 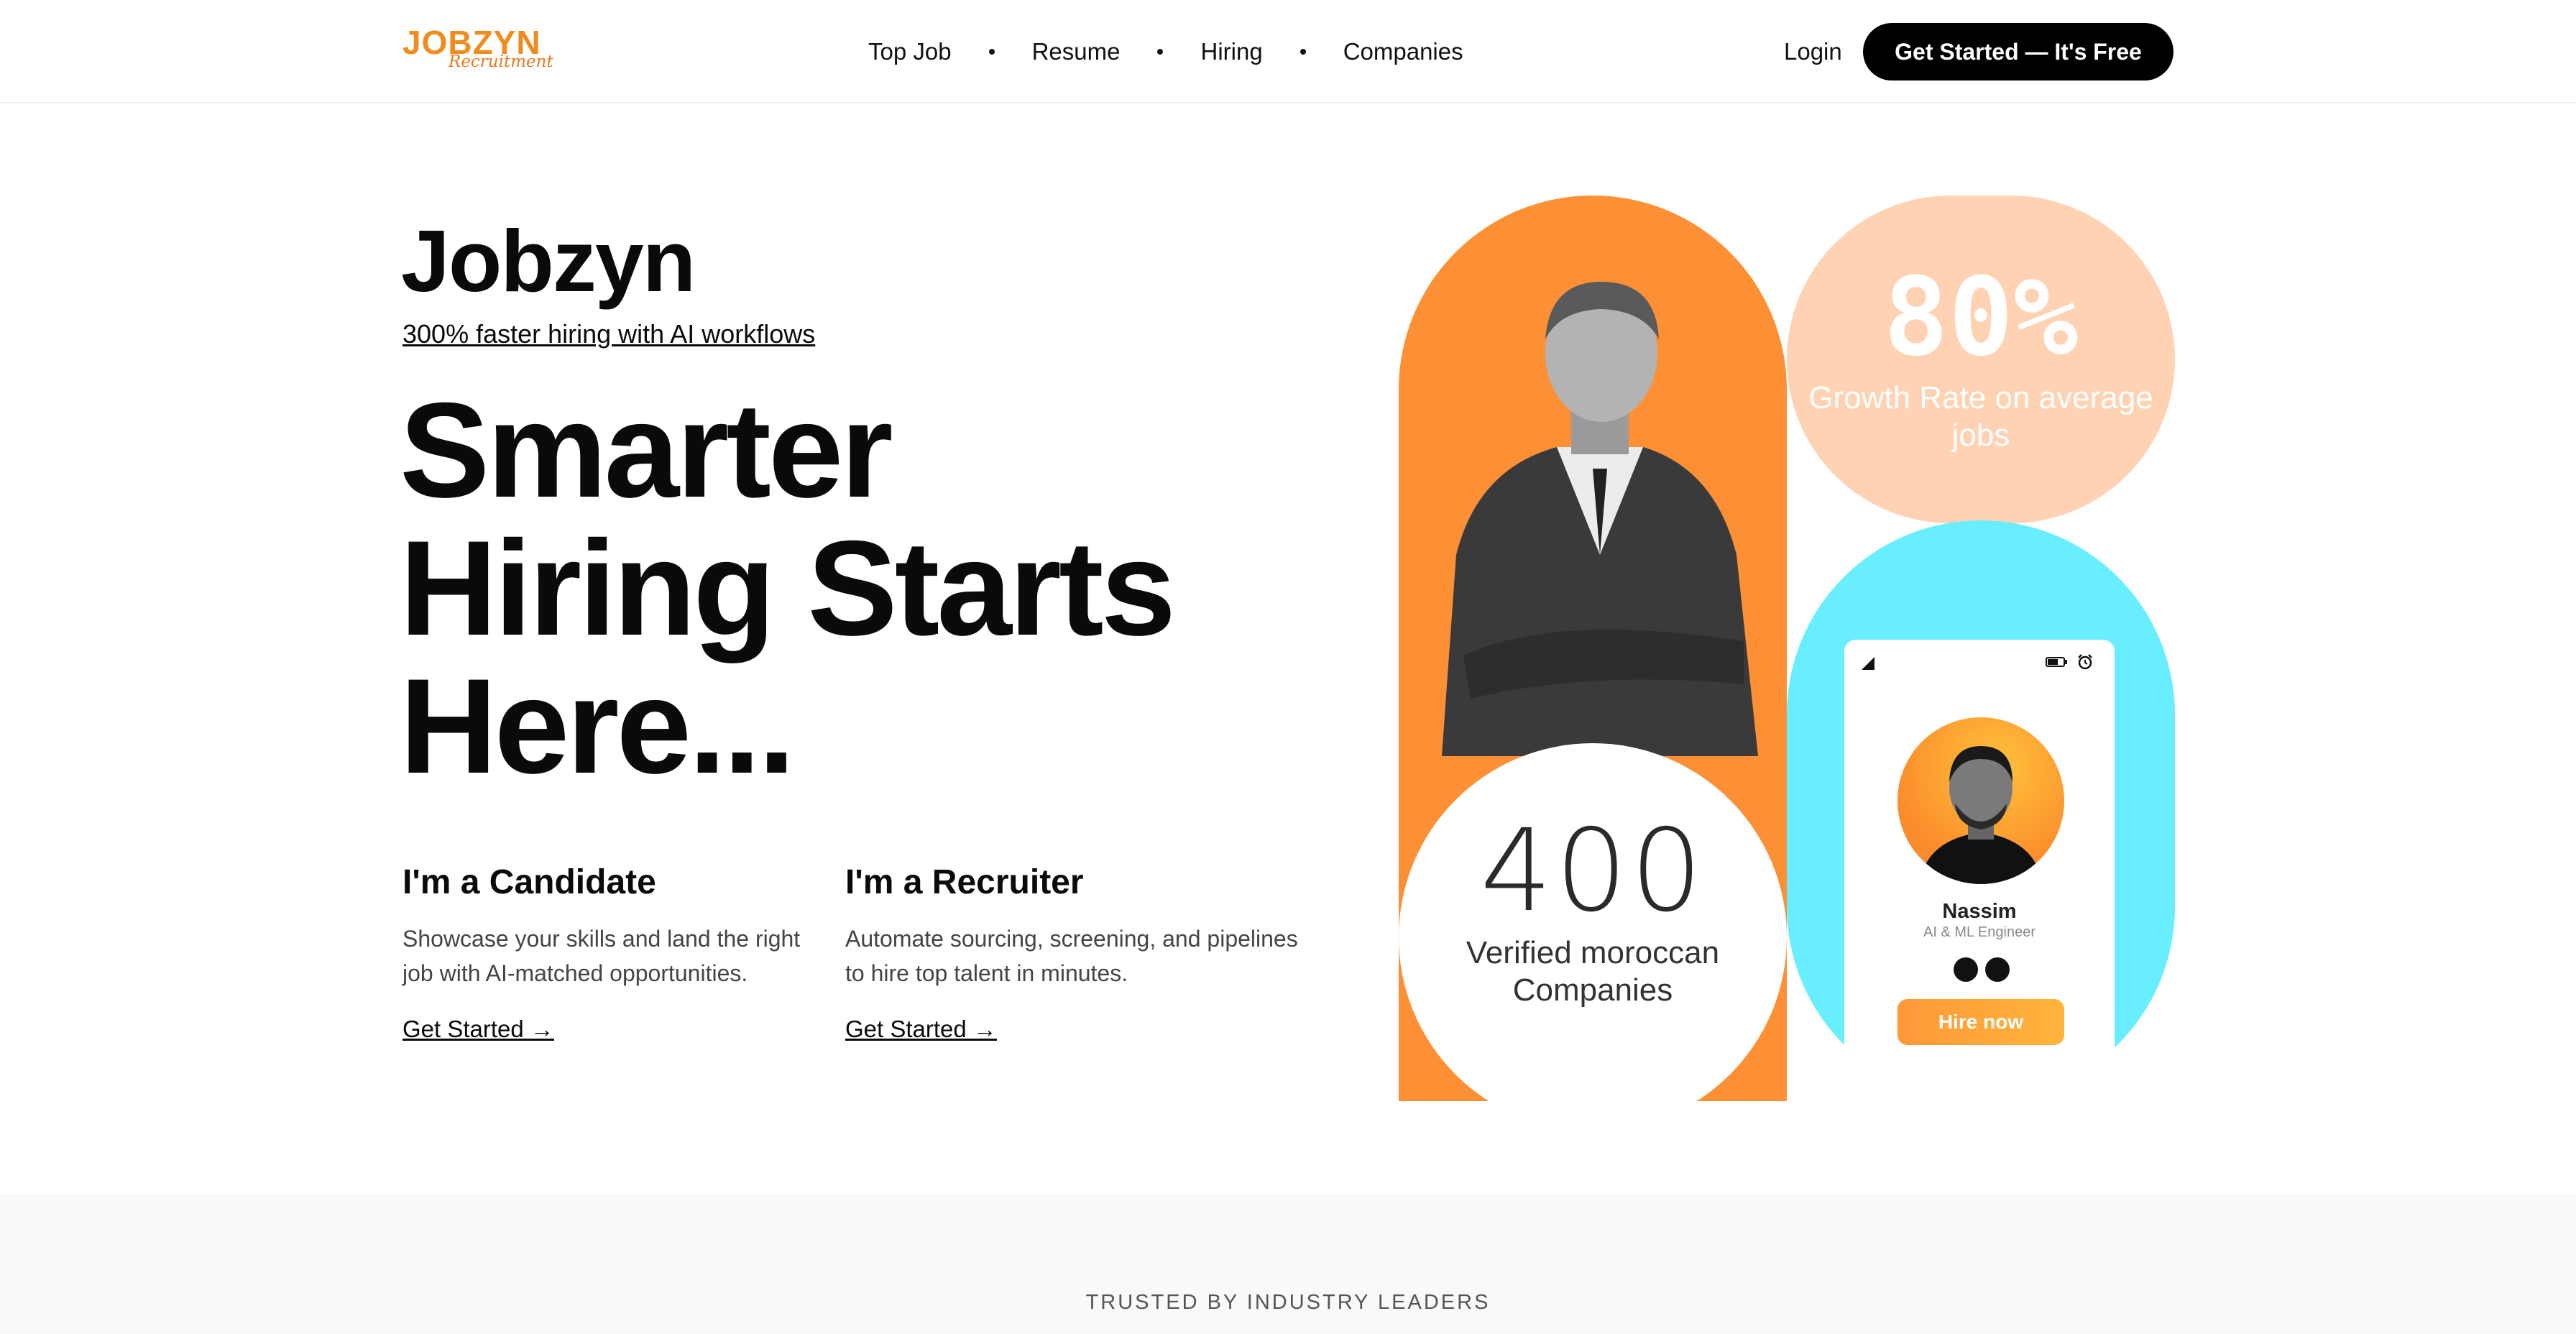 What do you see at coordinates (1403, 51) in the screenshot?
I see `nav-link-companies: Companies` at bounding box center [1403, 51].